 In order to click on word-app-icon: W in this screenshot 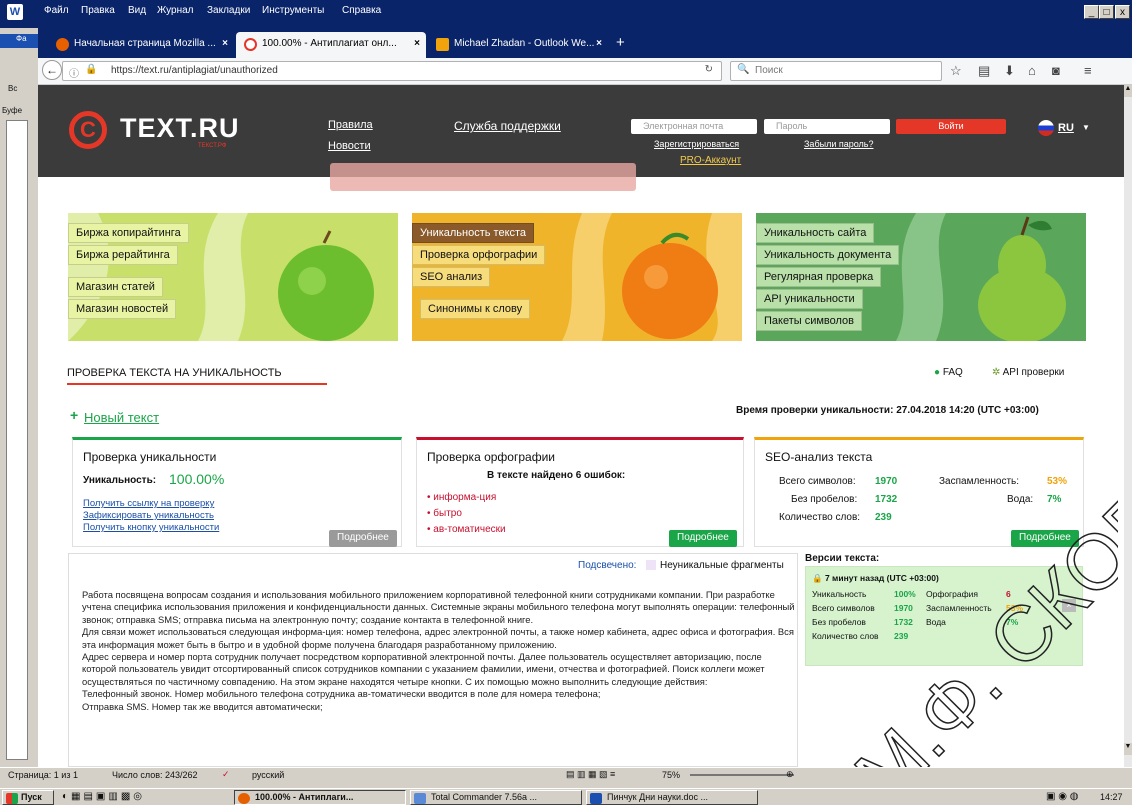, I will do `click(15, 12)`.